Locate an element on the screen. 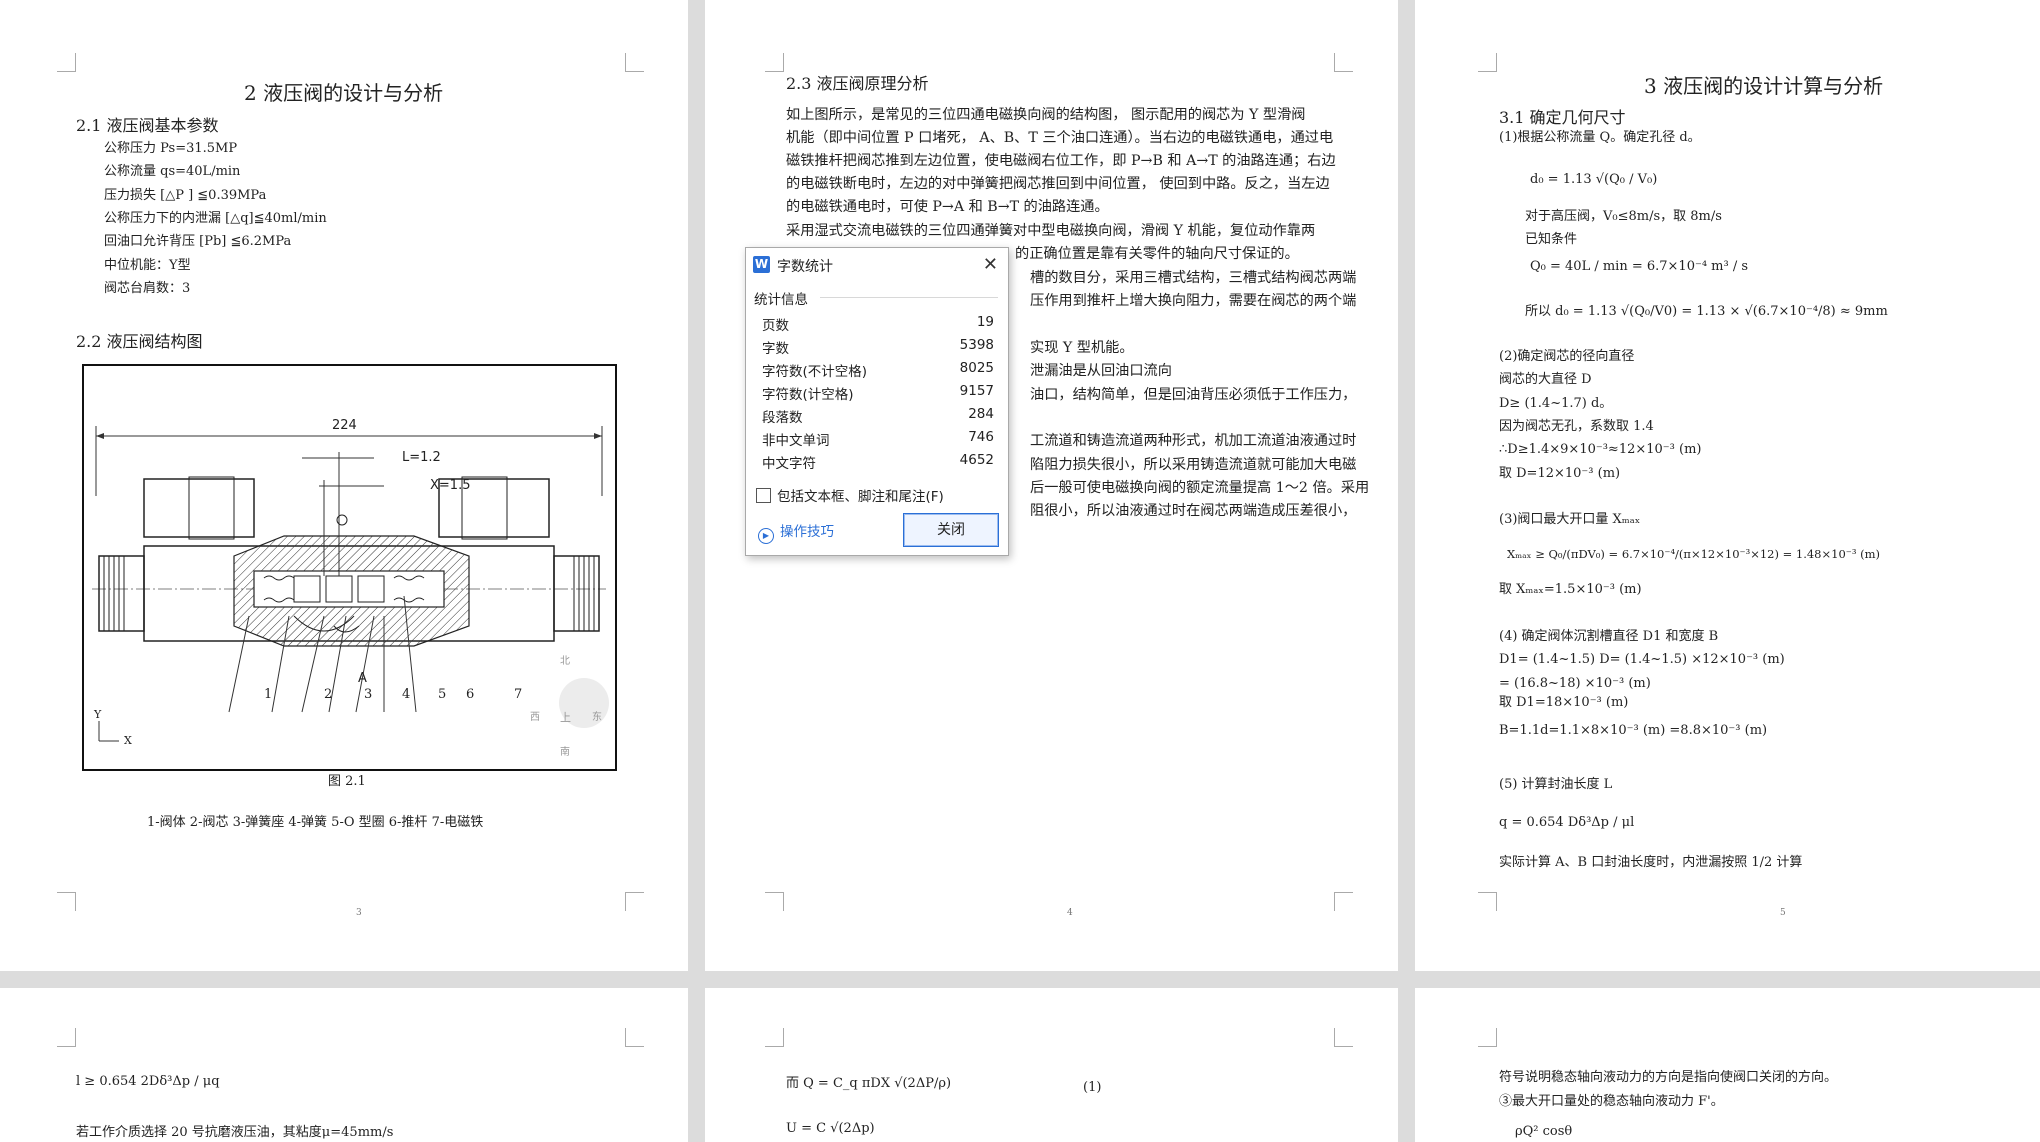 Image resolution: width=2040 pixels, height=1142 pixels. play-icon: ▶ is located at coordinates (766, 536).